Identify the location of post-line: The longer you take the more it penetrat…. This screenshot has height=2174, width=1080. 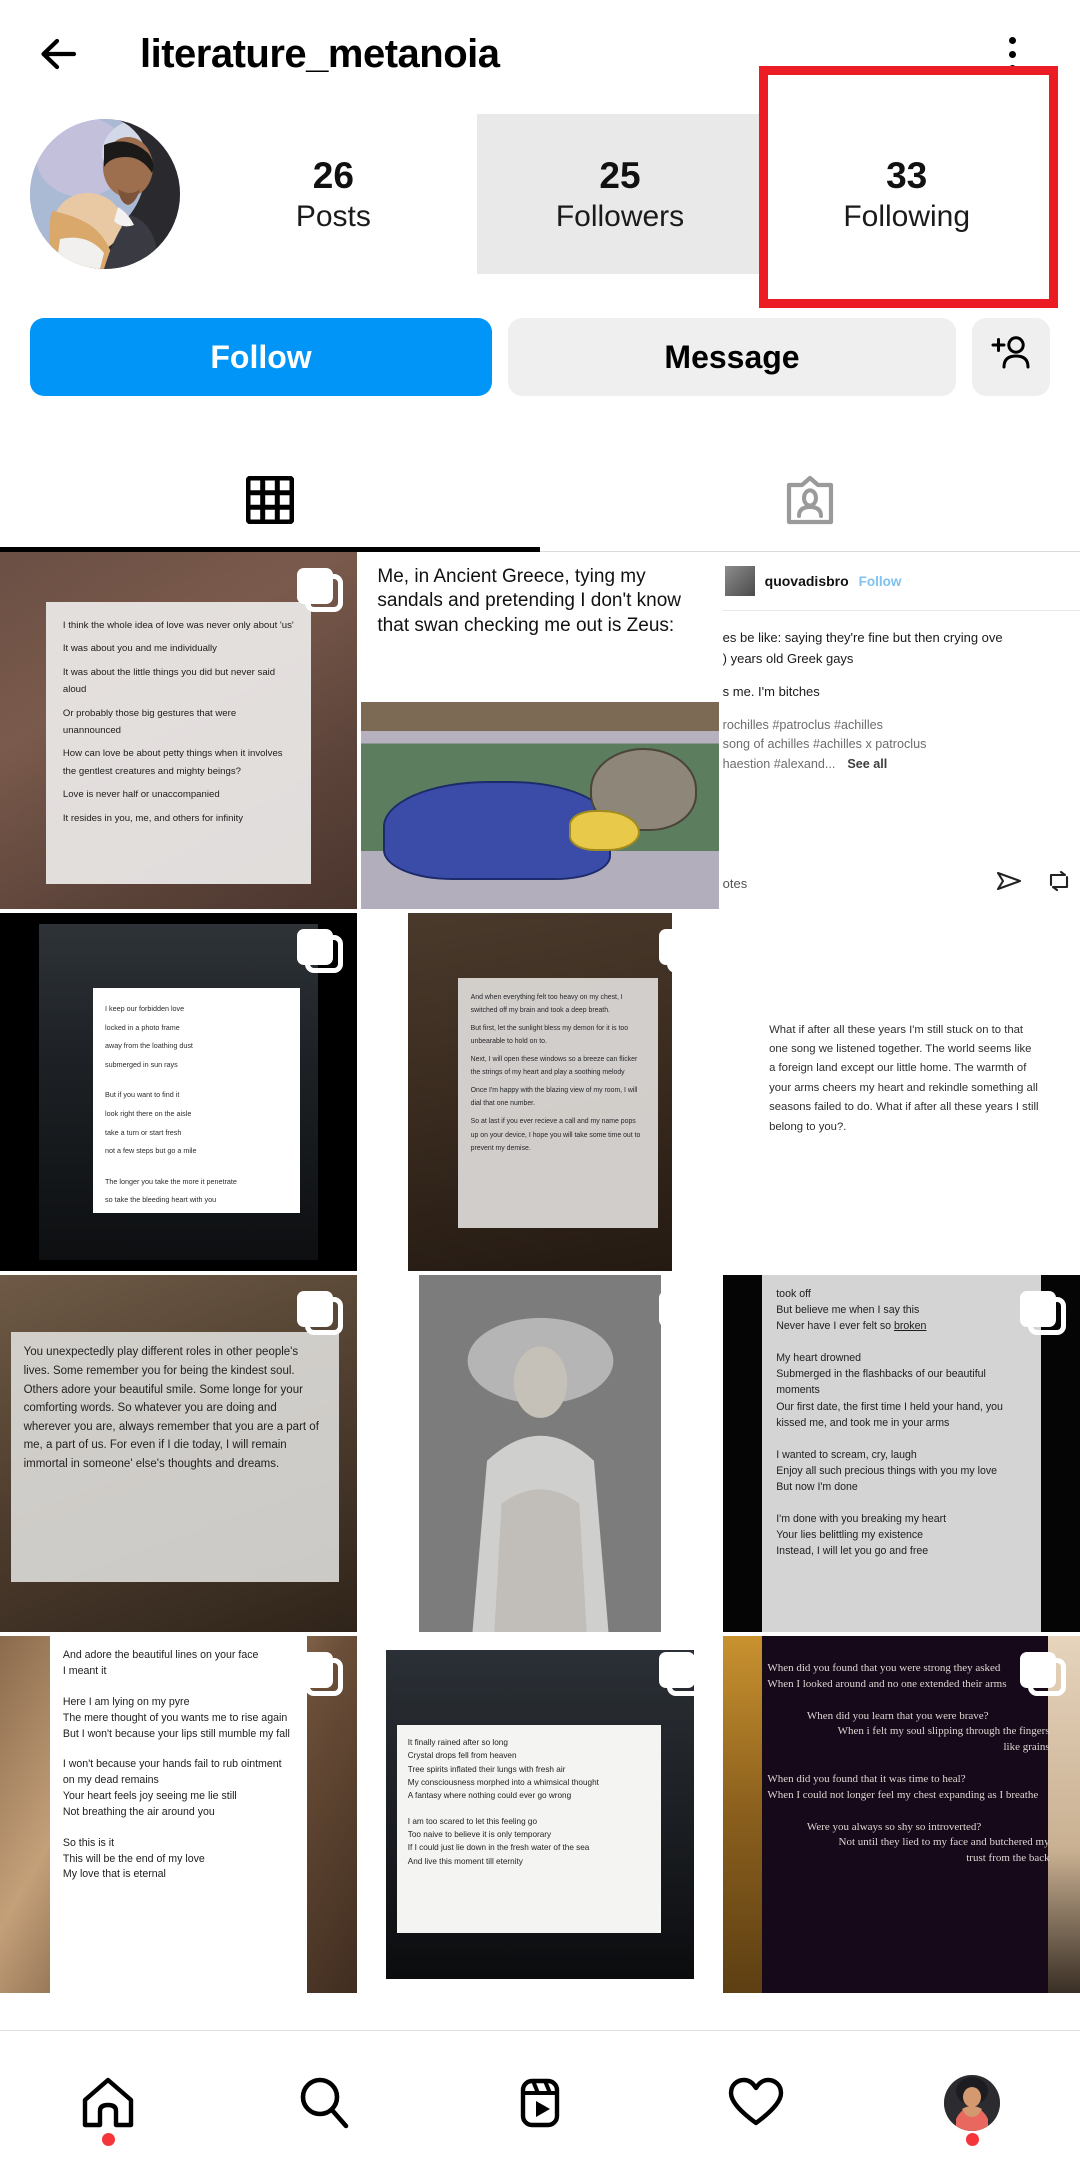
(171, 1181).